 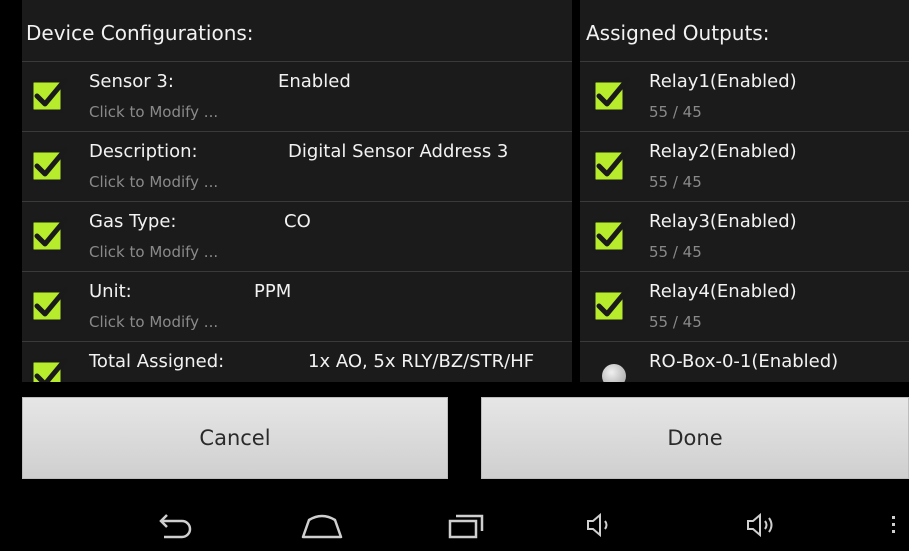 I want to click on config-value: CO, so click(x=297, y=221).